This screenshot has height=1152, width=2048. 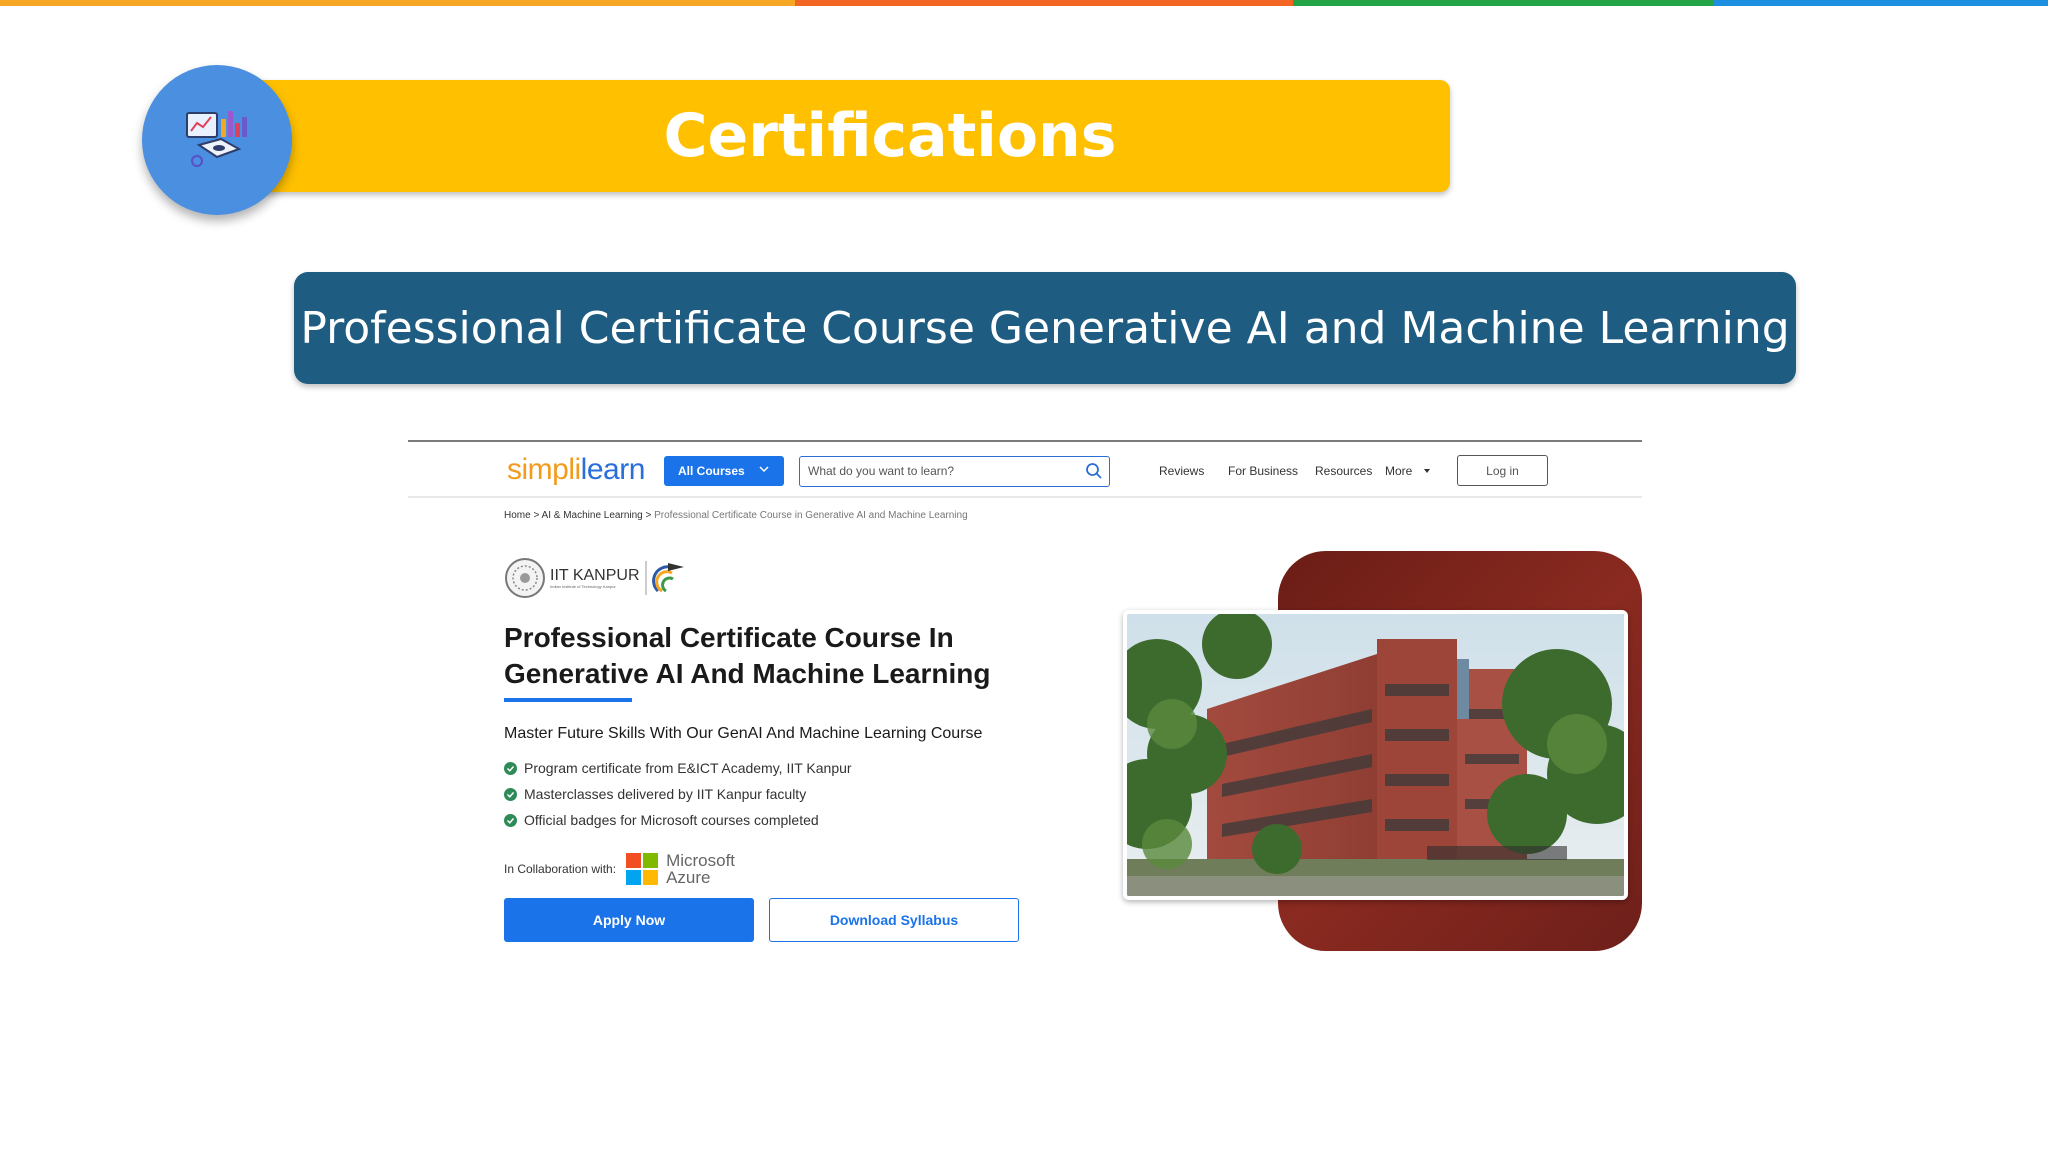 I want to click on stripe-segment-orange, so click(x=397, y=3).